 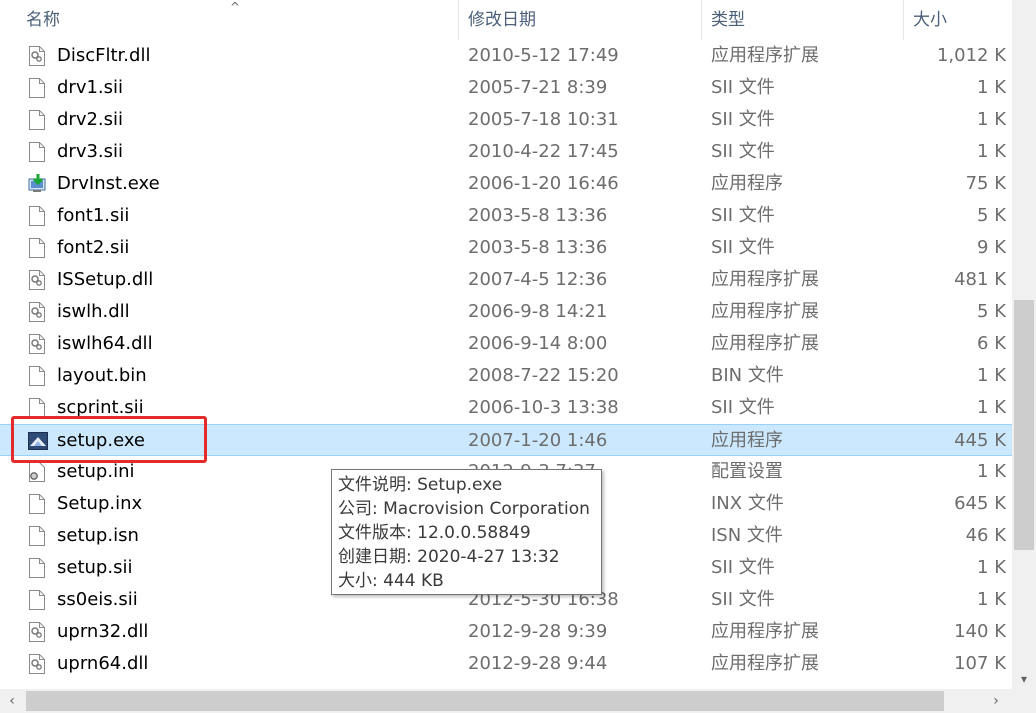 What do you see at coordinates (103, 631) in the screenshot?
I see `file-name: uprn32.dll` at bounding box center [103, 631].